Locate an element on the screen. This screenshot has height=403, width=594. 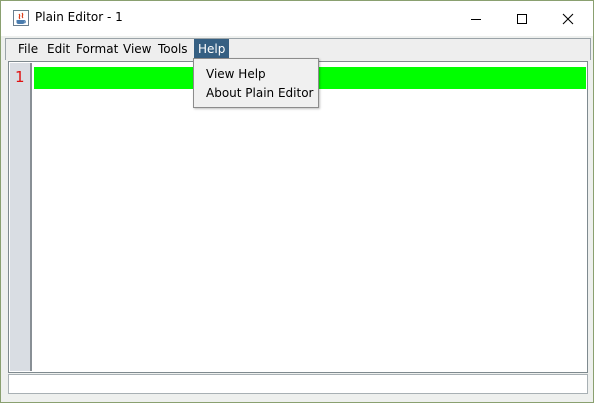
title-bar: Plain Editor - 1 is located at coordinates (297, 18).